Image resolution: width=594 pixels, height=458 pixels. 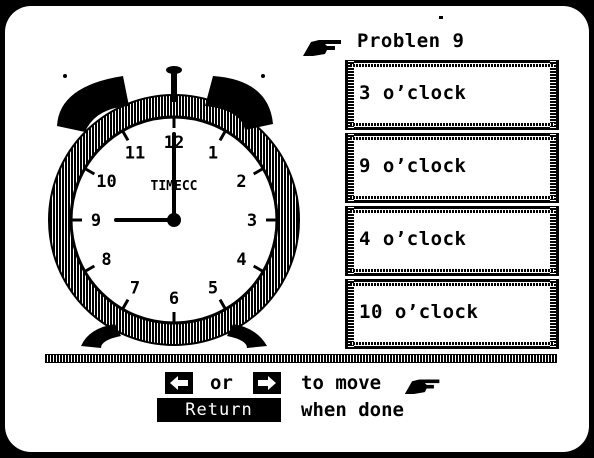 I want to click on clock-numeral-8: 8, so click(x=106, y=260).